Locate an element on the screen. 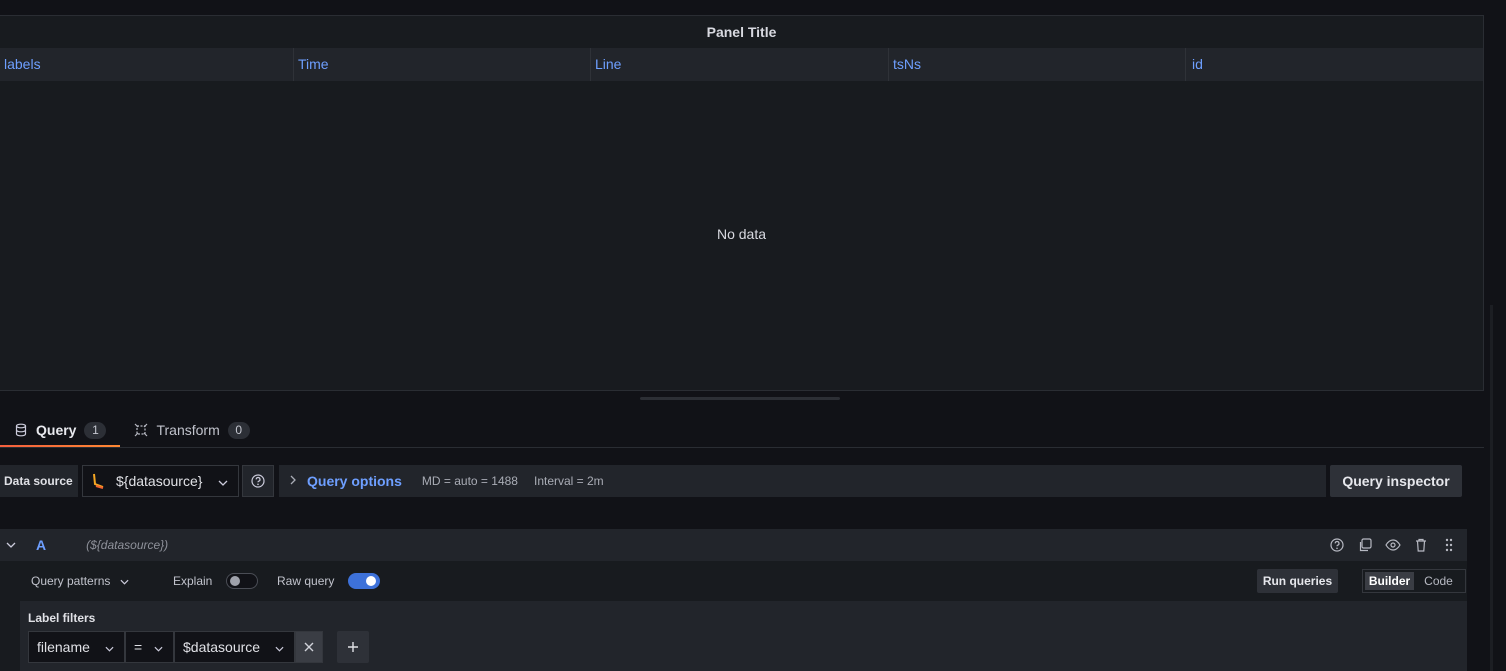 The width and height of the screenshot is (1506, 671). label-filter-row: filename = $datasource is located at coordinates (198, 647).